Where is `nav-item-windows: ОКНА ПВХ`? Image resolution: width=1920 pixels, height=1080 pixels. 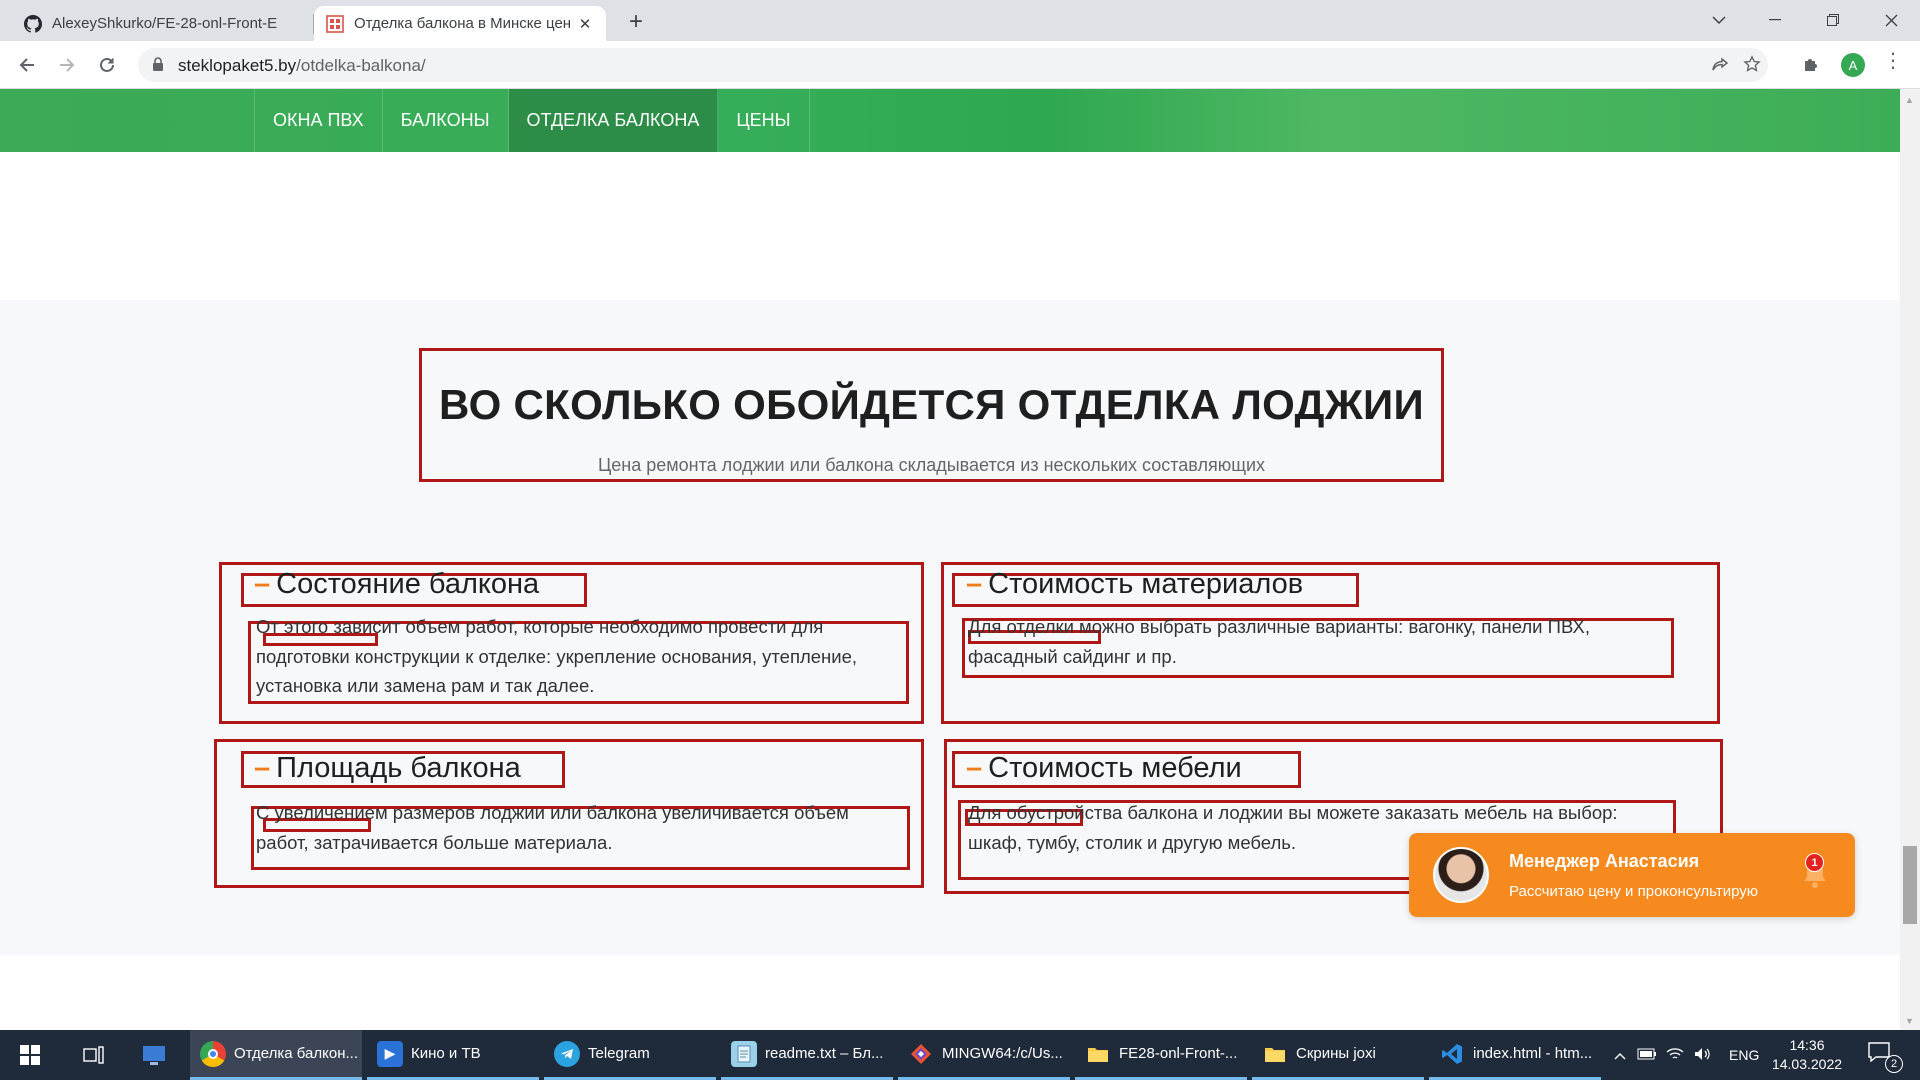
nav-item-windows: ОКНА ПВХ is located at coordinates (319, 120).